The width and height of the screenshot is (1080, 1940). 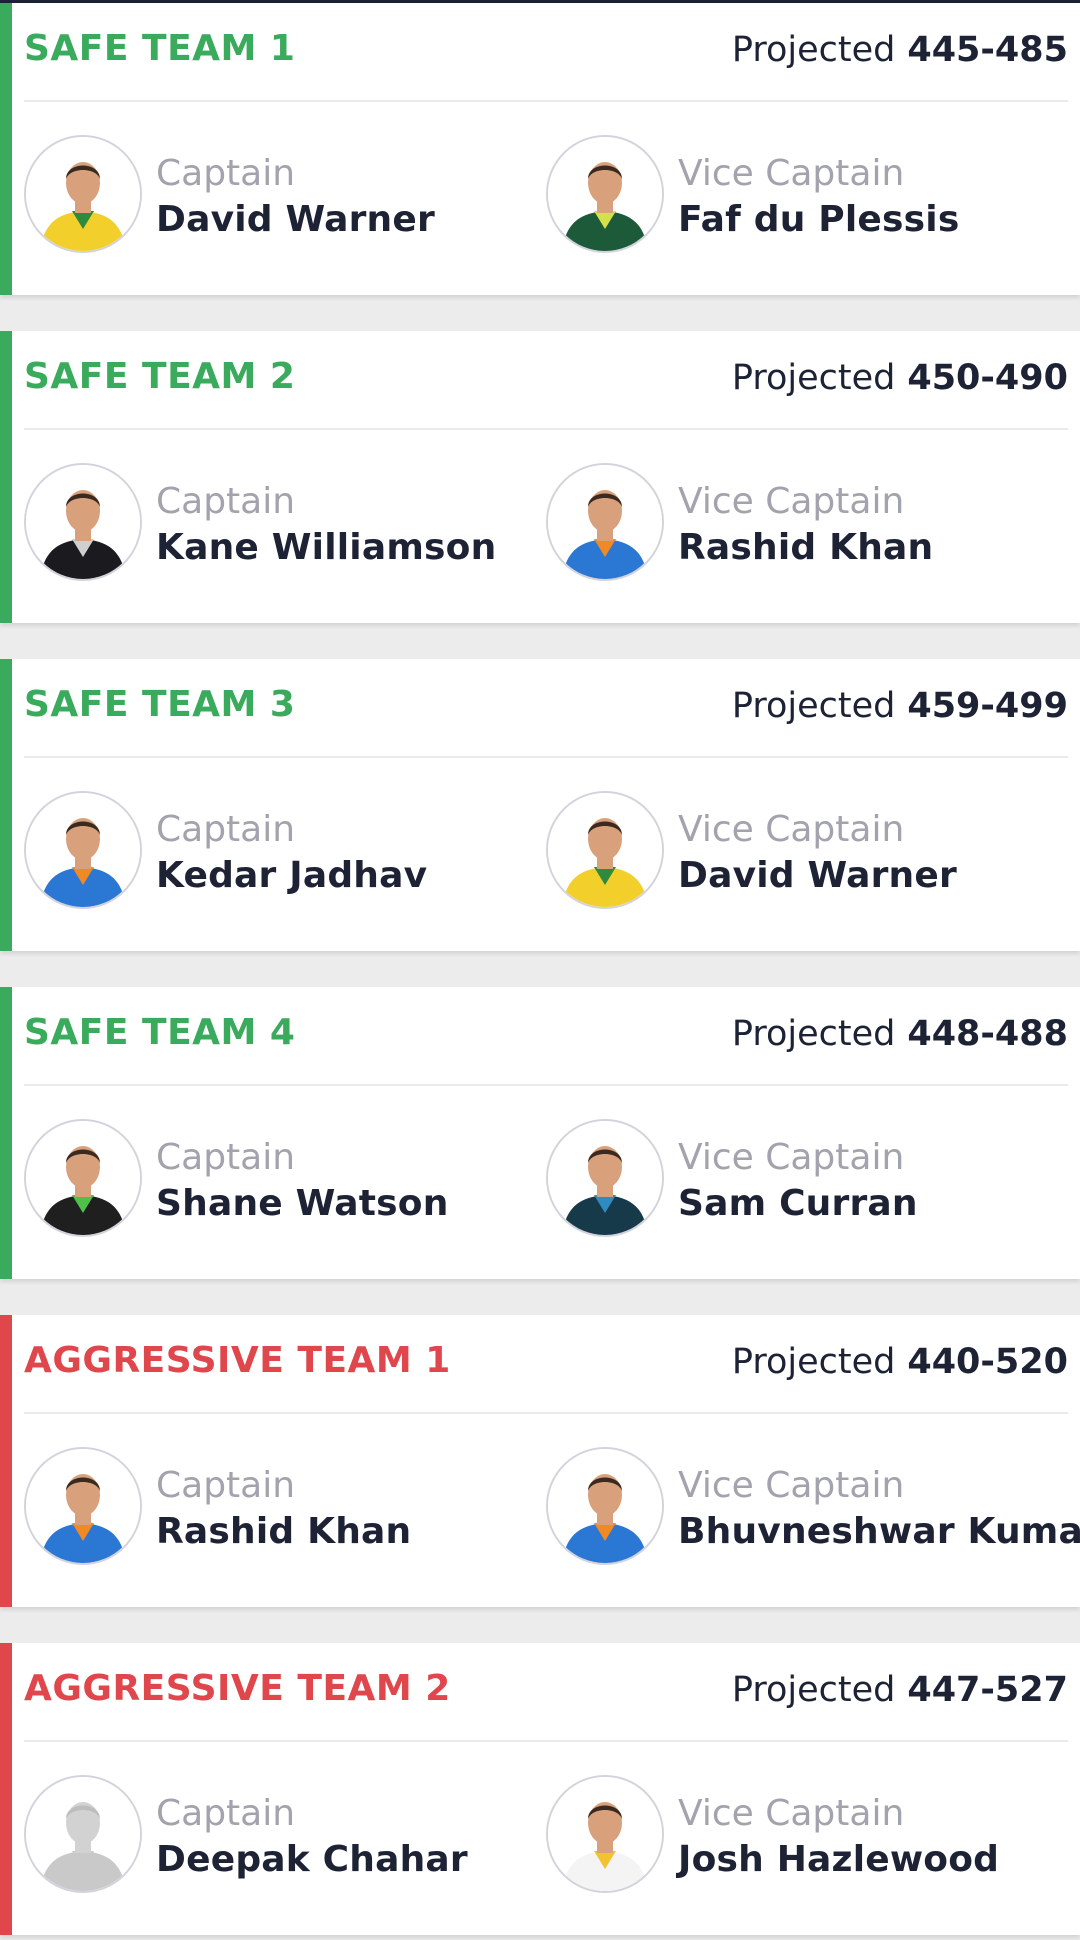 What do you see at coordinates (839, 1859) in the screenshot?
I see `vice-captain-name: Josh Hazlewood` at bounding box center [839, 1859].